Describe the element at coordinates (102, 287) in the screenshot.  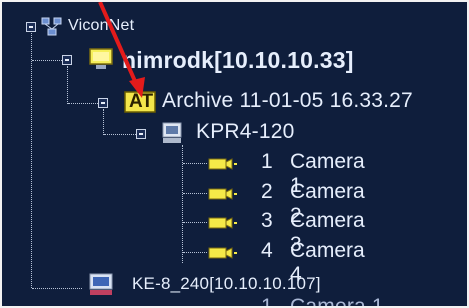
I see `pc-monitor-icon` at that location.